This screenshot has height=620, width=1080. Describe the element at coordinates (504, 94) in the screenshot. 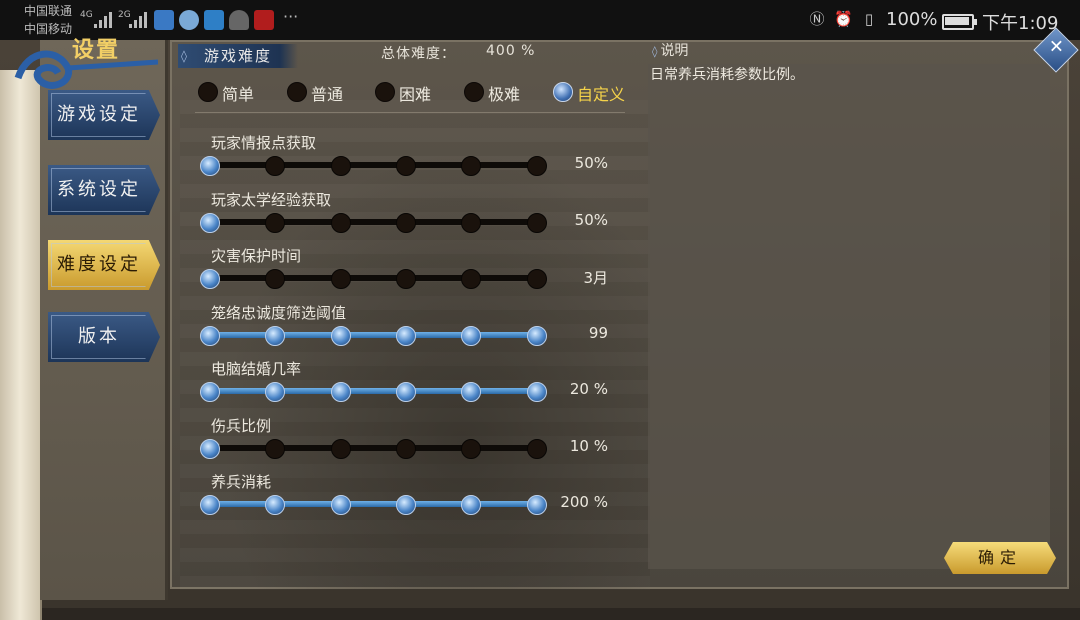

I see `difficulty-option-label: 极难` at that location.